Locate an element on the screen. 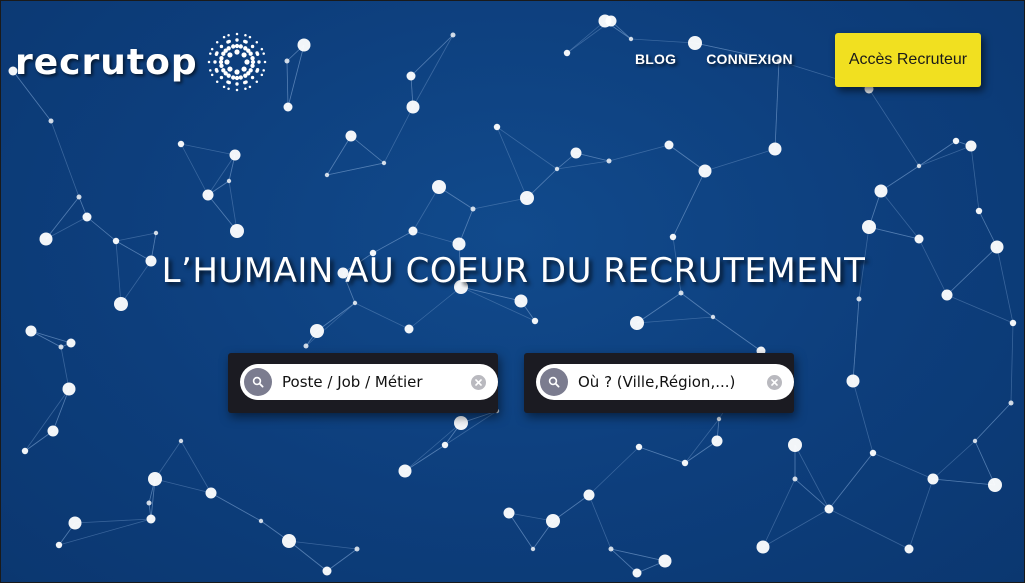 Image resolution: width=1025 pixels, height=583 pixels. job-search-input is located at coordinates (376, 382).